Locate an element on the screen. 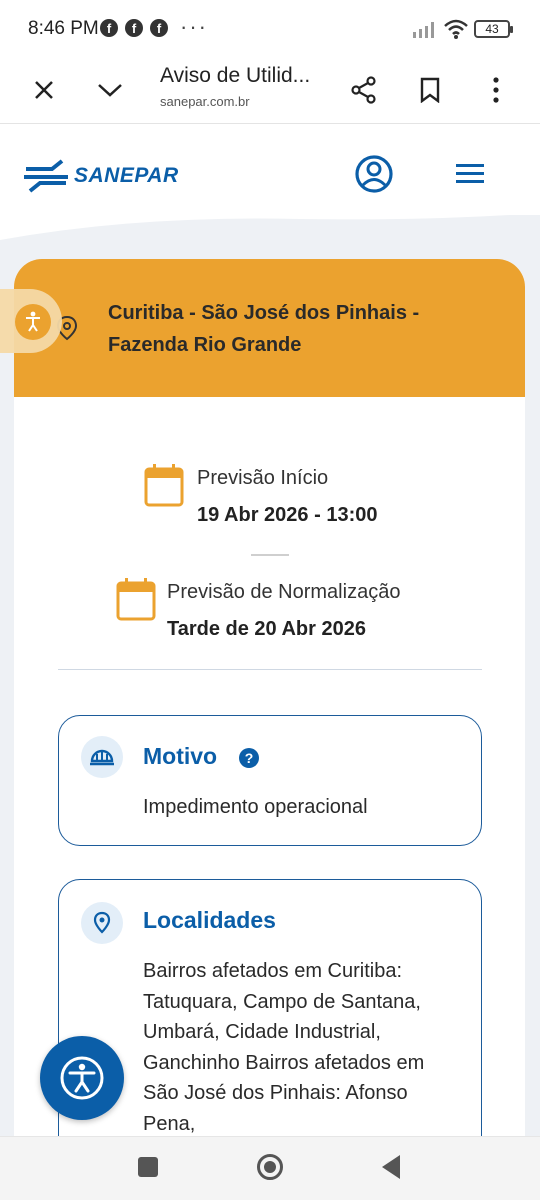 The image size is (540, 1200). battery-icon: 43 is located at coordinates (493, 29).